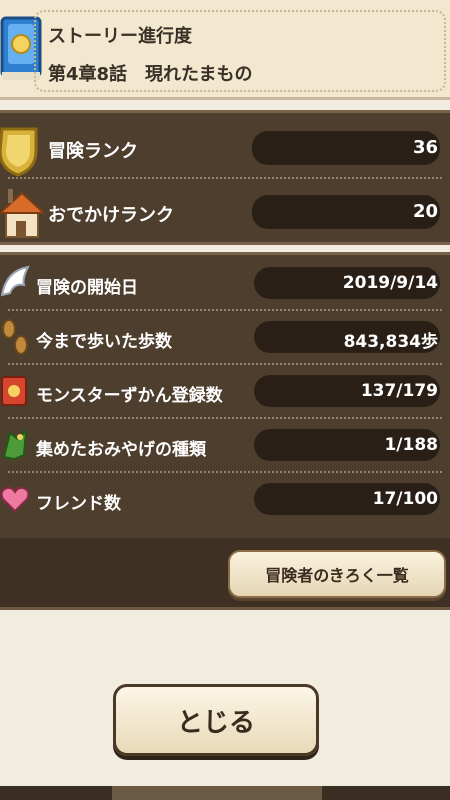 This screenshot has height=800, width=450. Describe the element at coordinates (111, 215) in the screenshot. I see `outing-rank-label: おでかけランク` at that location.